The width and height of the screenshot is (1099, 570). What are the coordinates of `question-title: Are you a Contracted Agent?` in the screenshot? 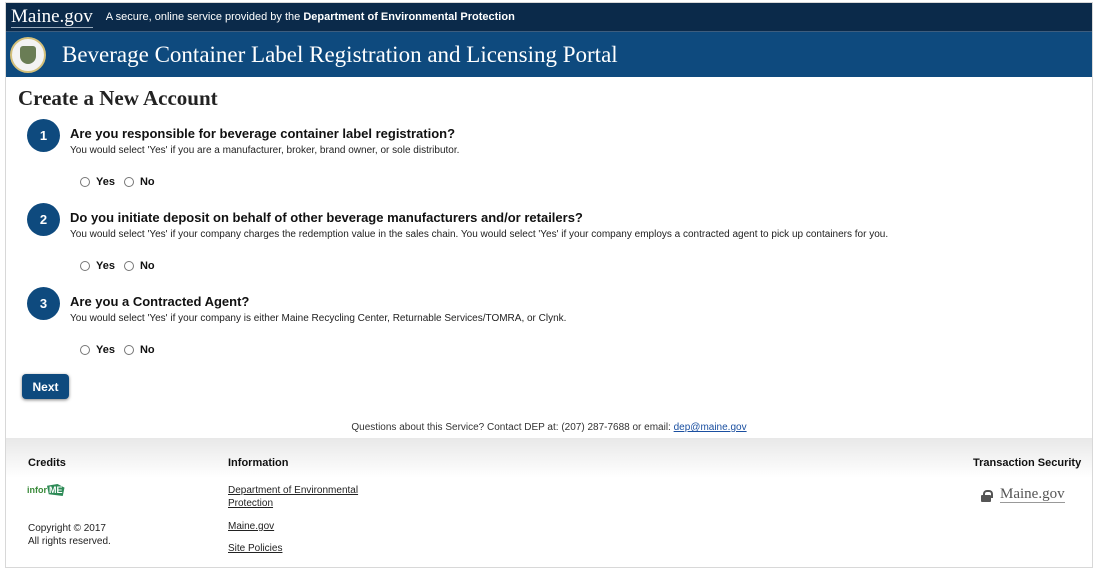 It's located at (160, 301).